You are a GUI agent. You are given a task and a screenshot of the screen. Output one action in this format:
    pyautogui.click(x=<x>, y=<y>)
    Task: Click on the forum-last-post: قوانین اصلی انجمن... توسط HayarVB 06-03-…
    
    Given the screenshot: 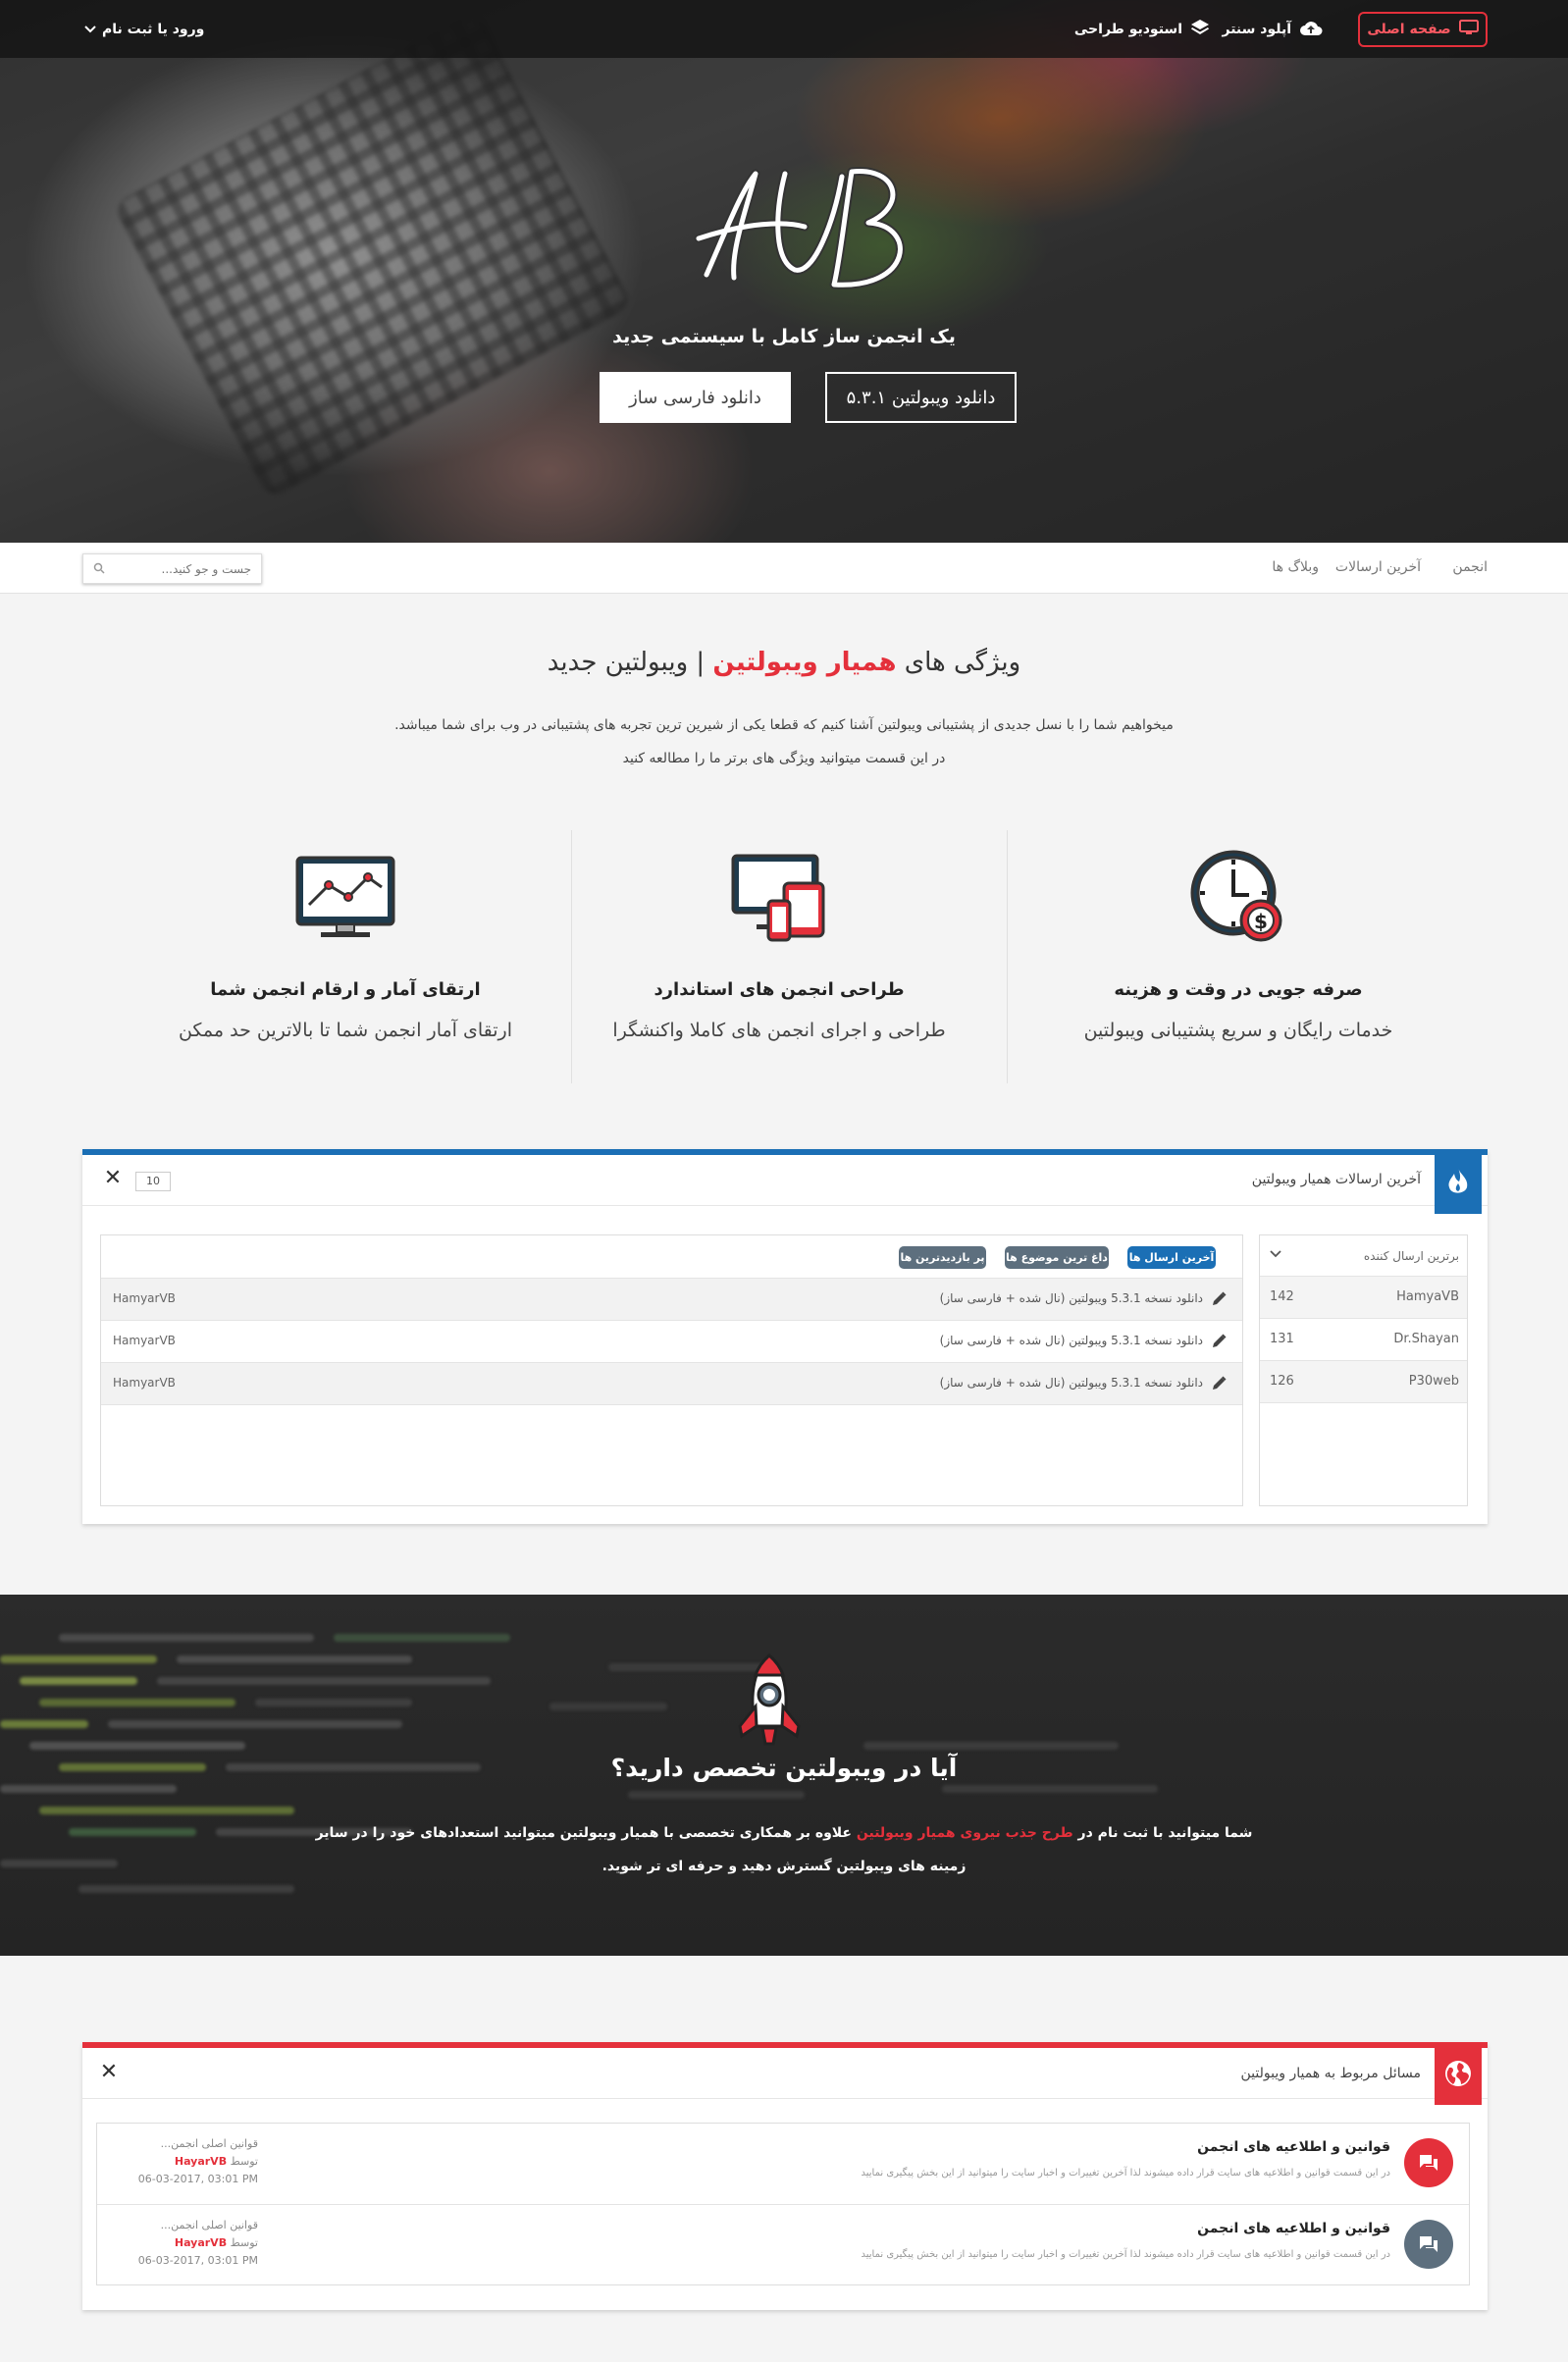 What is the action you would take?
    pyautogui.click(x=184, y=2161)
    